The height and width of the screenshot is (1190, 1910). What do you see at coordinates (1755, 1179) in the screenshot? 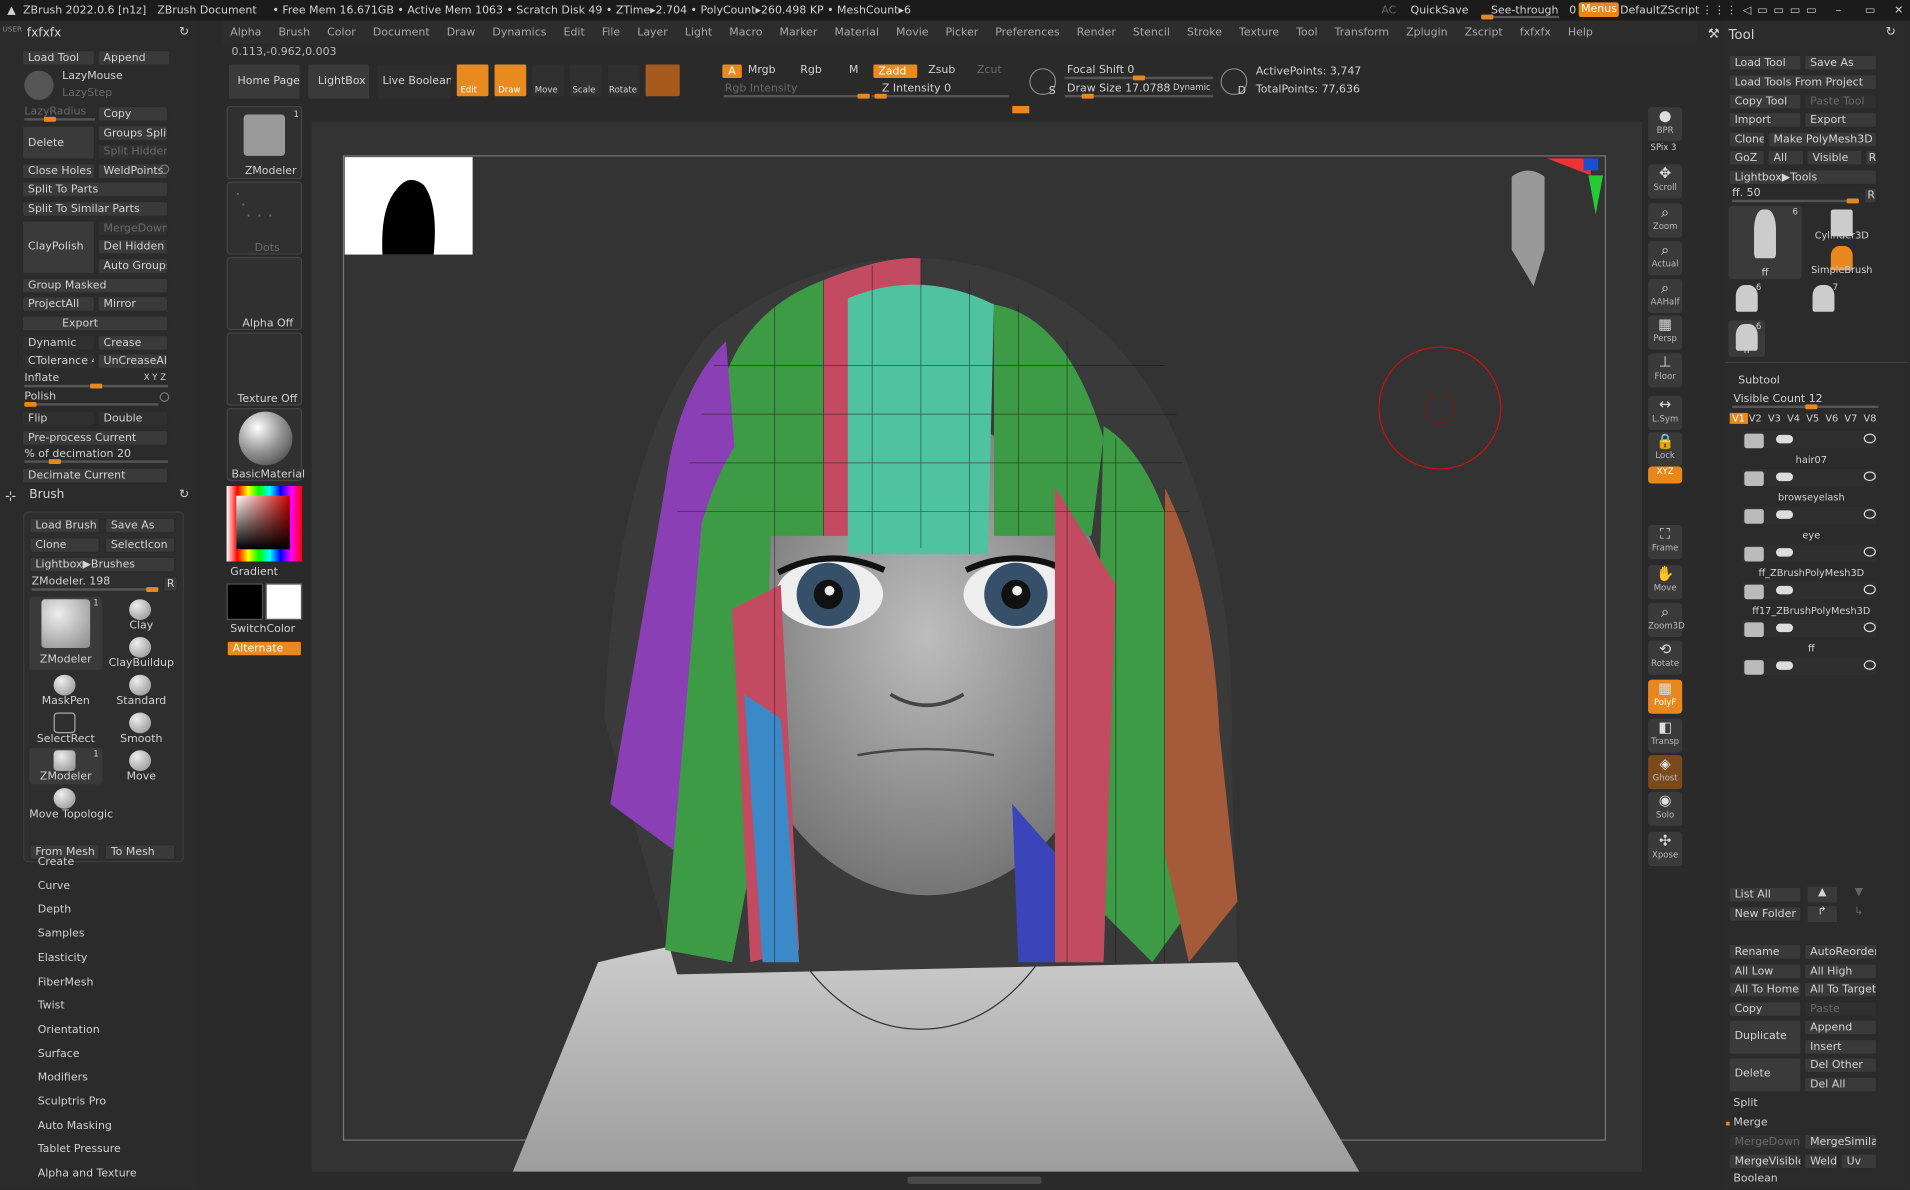
I see `boolean-section: Boolean` at bounding box center [1755, 1179].